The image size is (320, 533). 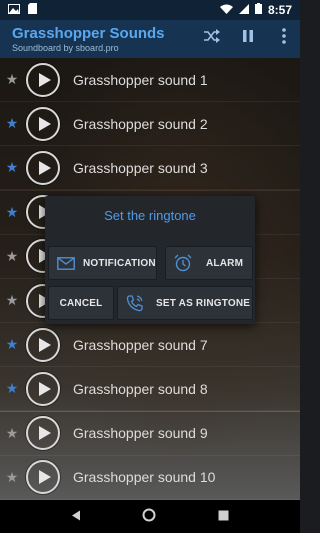 What do you see at coordinates (140, 433) in the screenshot?
I see `sound-label: Grasshopper sound 9` at bounding box center [140, 433].